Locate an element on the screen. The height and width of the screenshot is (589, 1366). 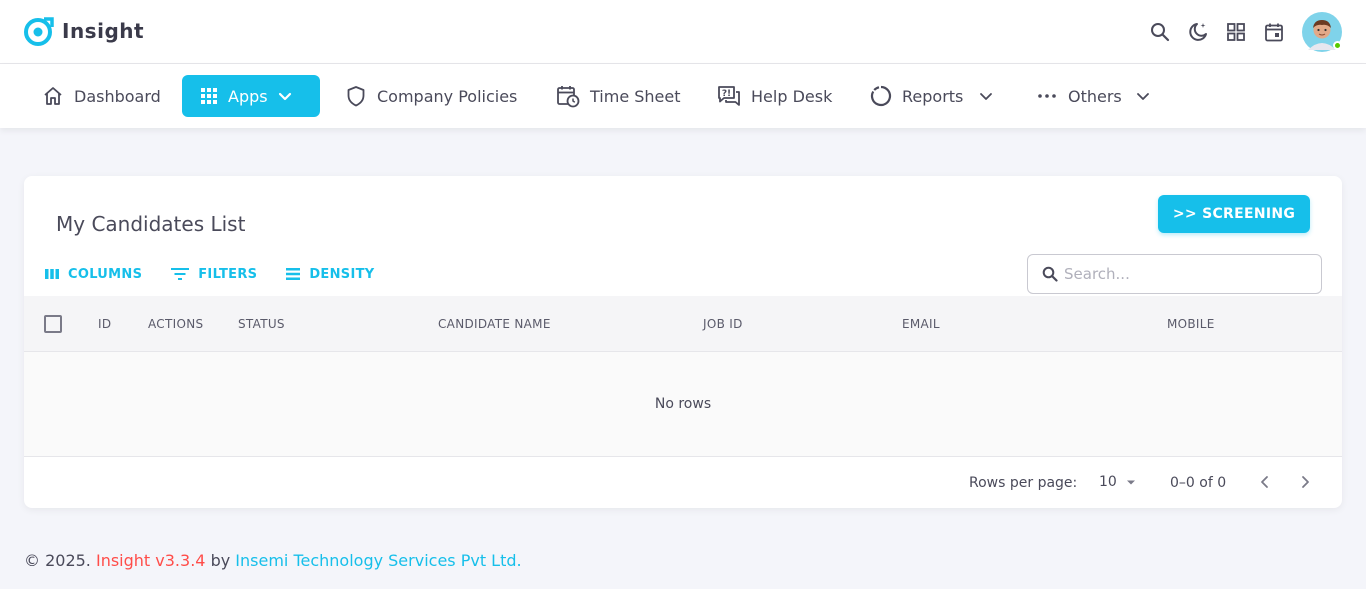
filter-icon is located at coordinates (180, 274).